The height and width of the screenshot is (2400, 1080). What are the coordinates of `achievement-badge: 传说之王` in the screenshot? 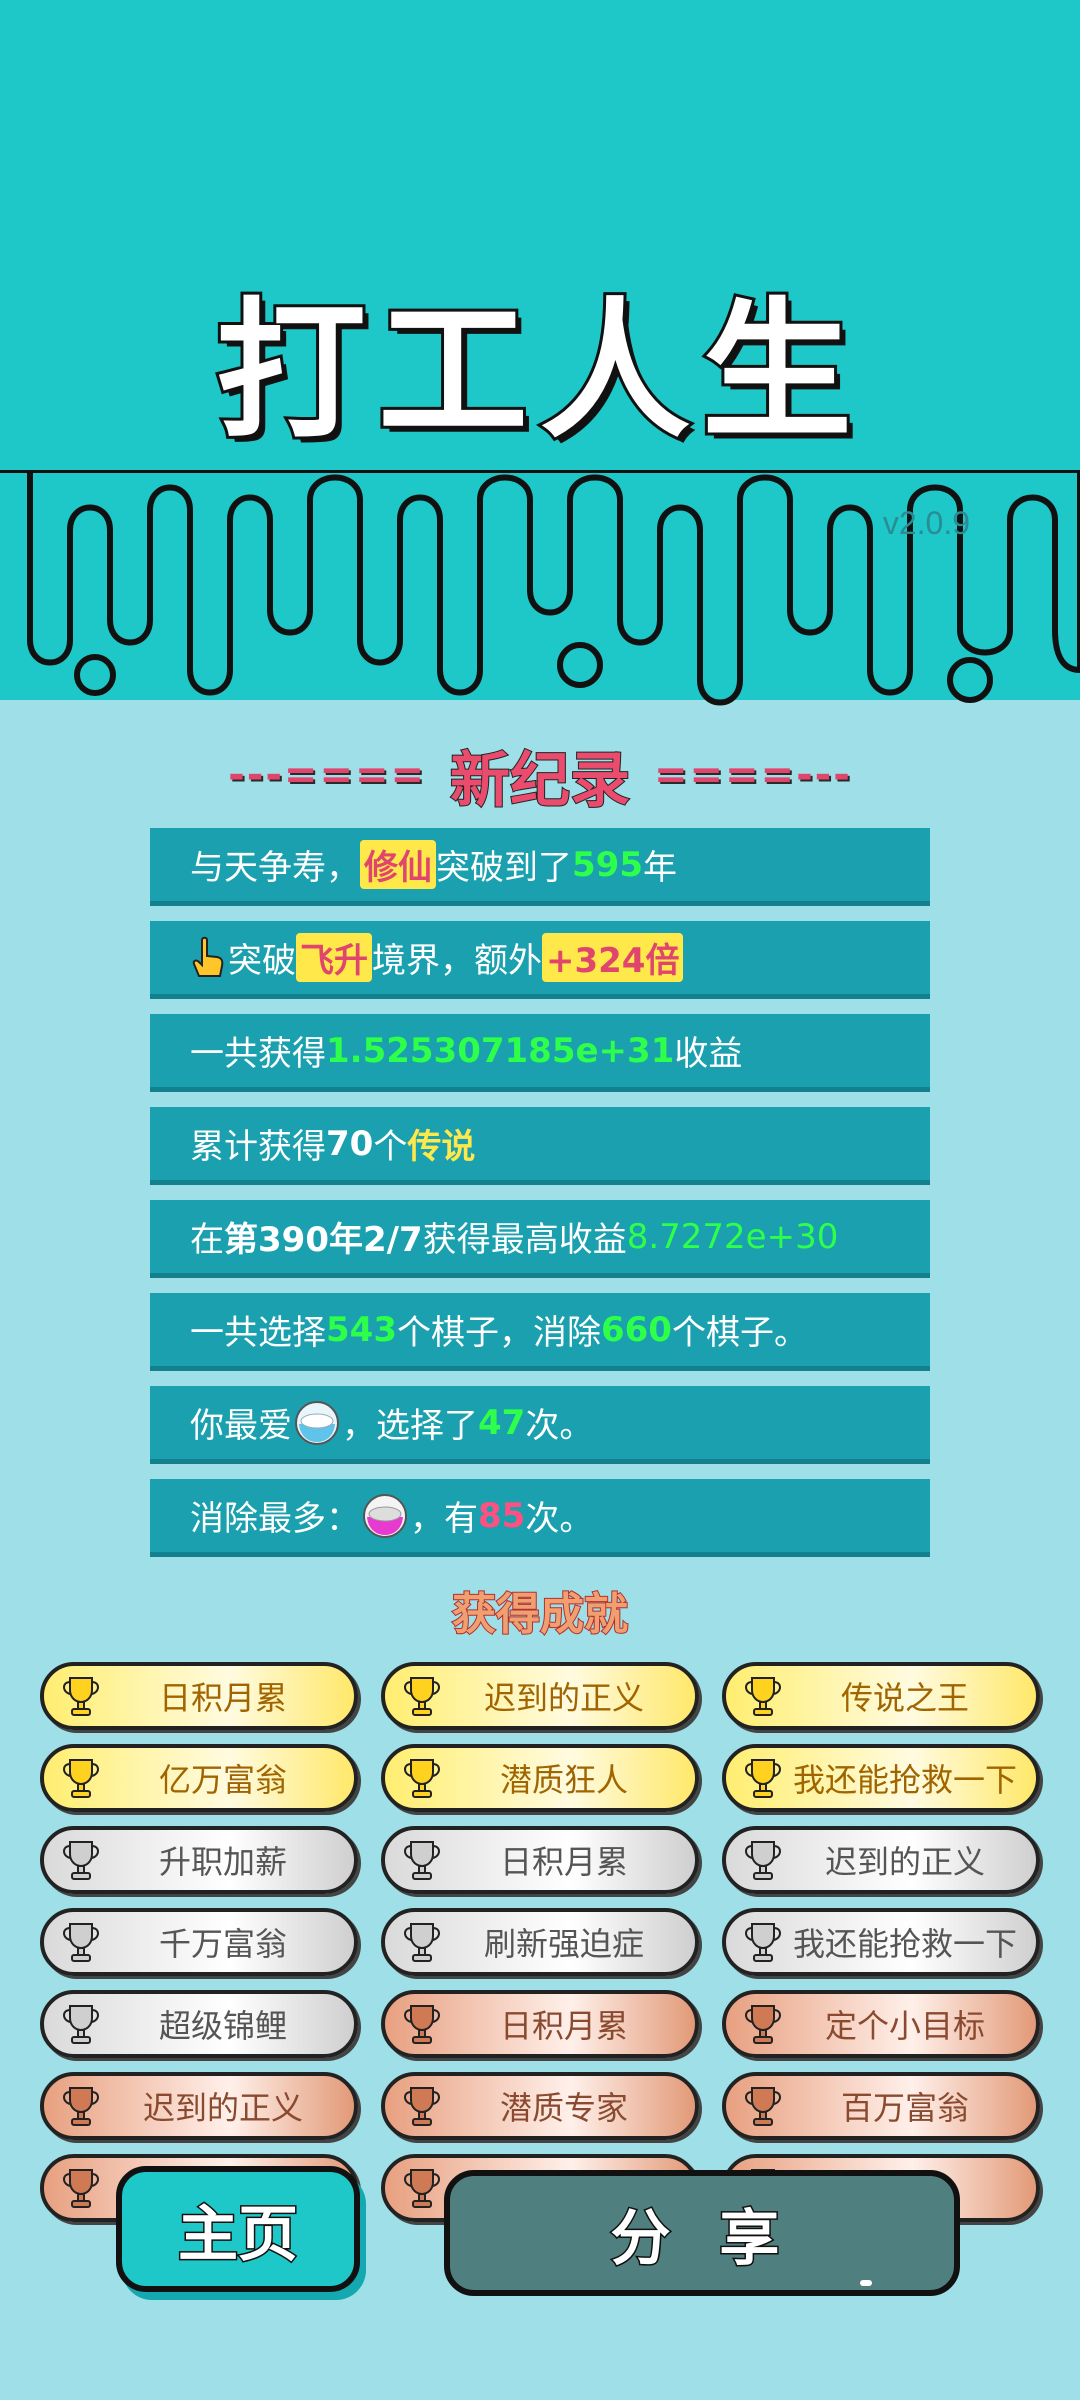 It's located at (881, 1696).